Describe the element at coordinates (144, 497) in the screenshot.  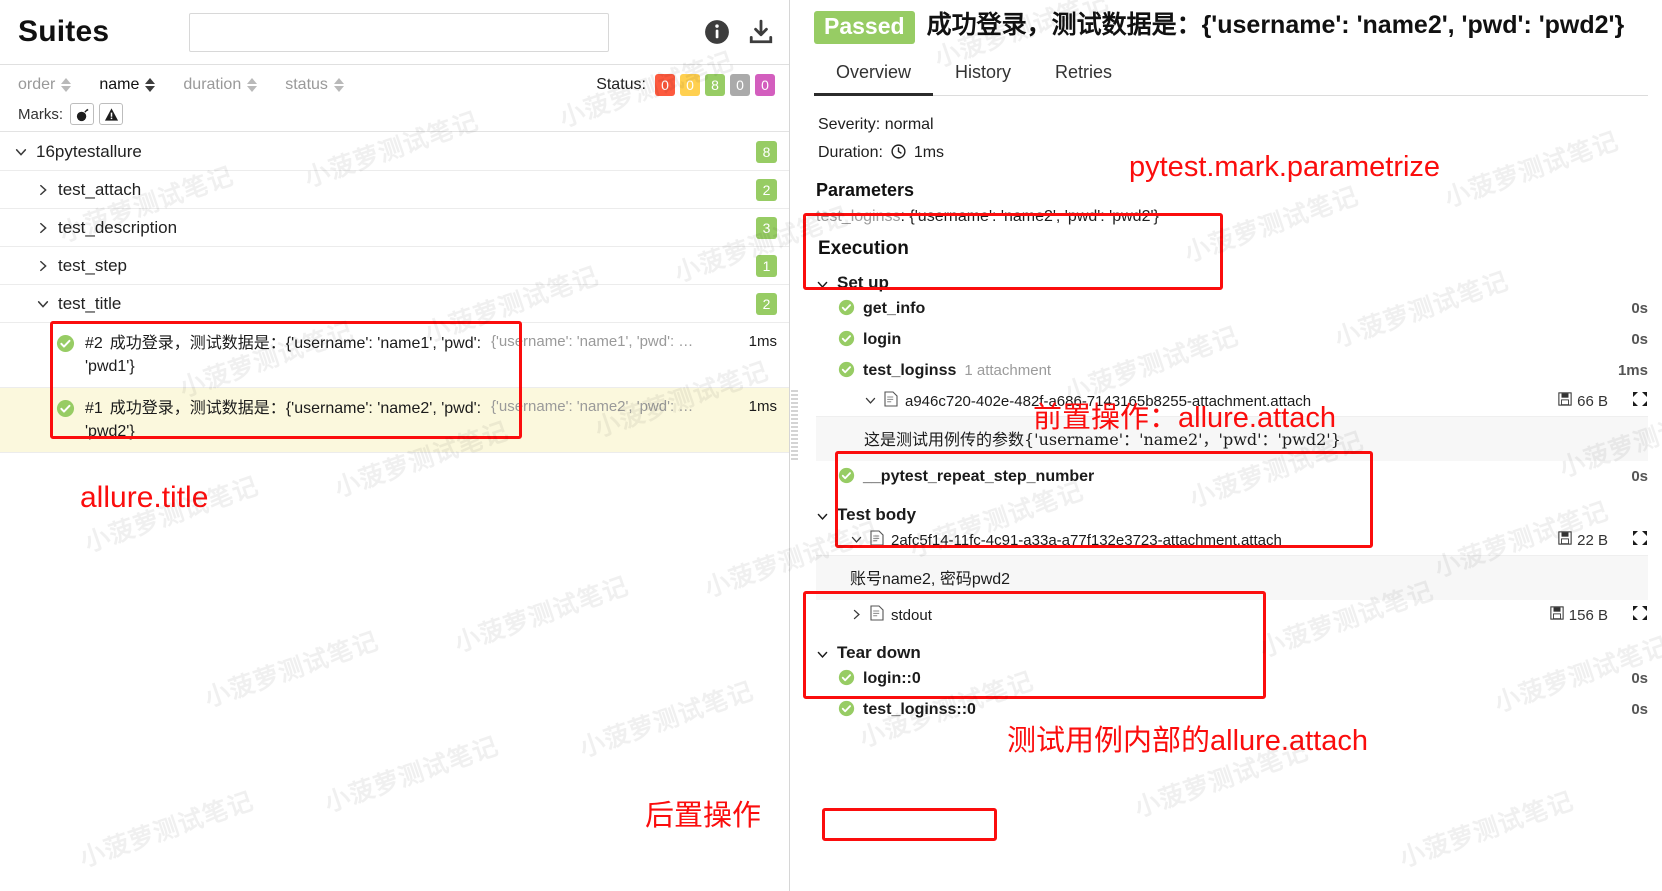
I see `annotation-label-allure-title: allure.title` at that location.